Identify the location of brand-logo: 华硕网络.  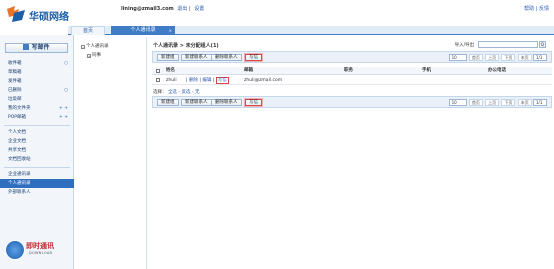
(55, 14).